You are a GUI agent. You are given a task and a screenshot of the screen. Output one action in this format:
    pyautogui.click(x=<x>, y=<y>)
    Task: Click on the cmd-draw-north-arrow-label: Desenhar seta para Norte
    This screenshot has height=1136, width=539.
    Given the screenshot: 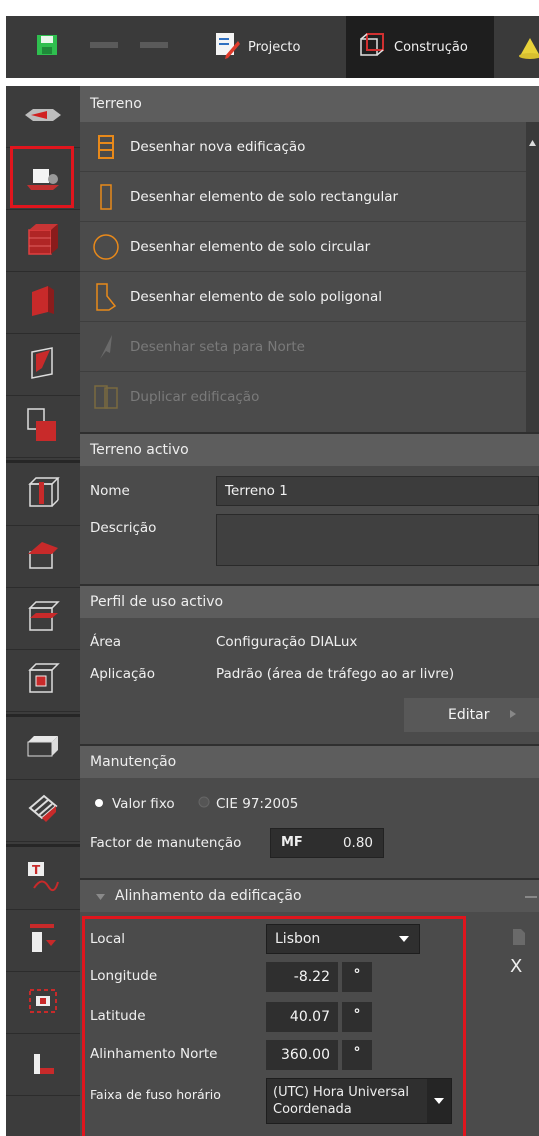 What is the action you would take?
    pyautogui.click(x=217, y=346)
    